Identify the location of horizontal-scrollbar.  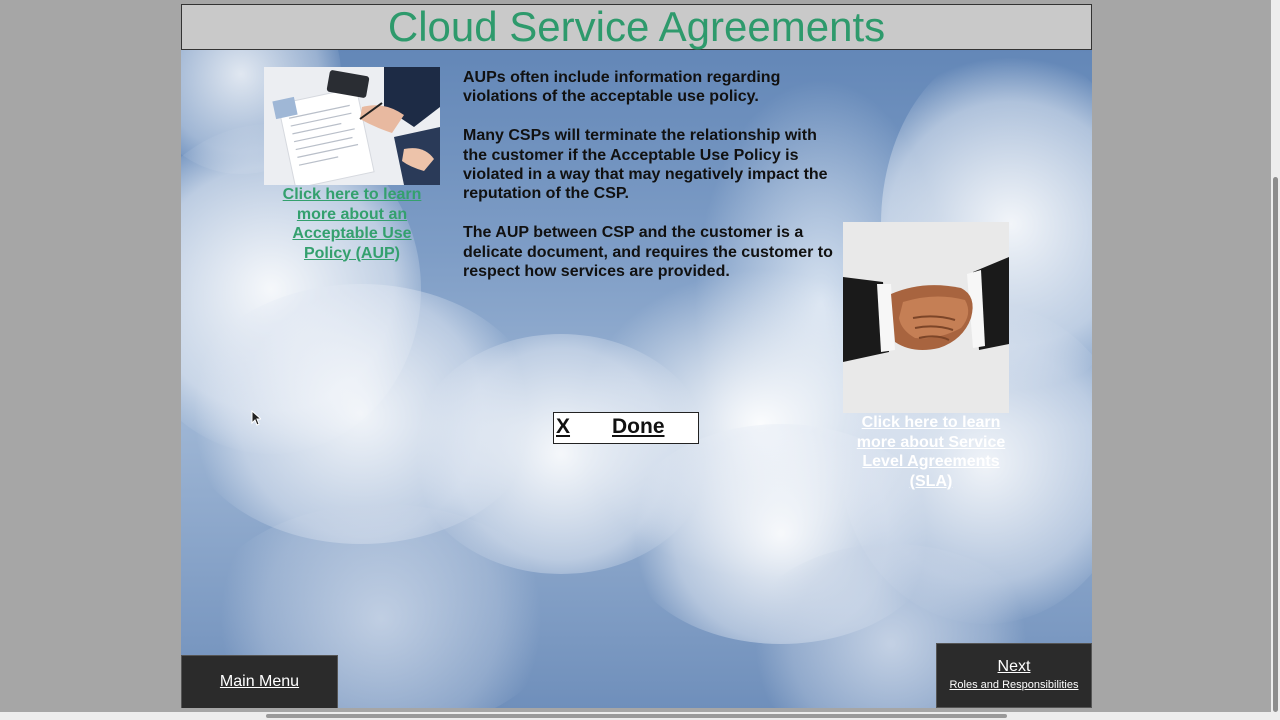
(640, 716).